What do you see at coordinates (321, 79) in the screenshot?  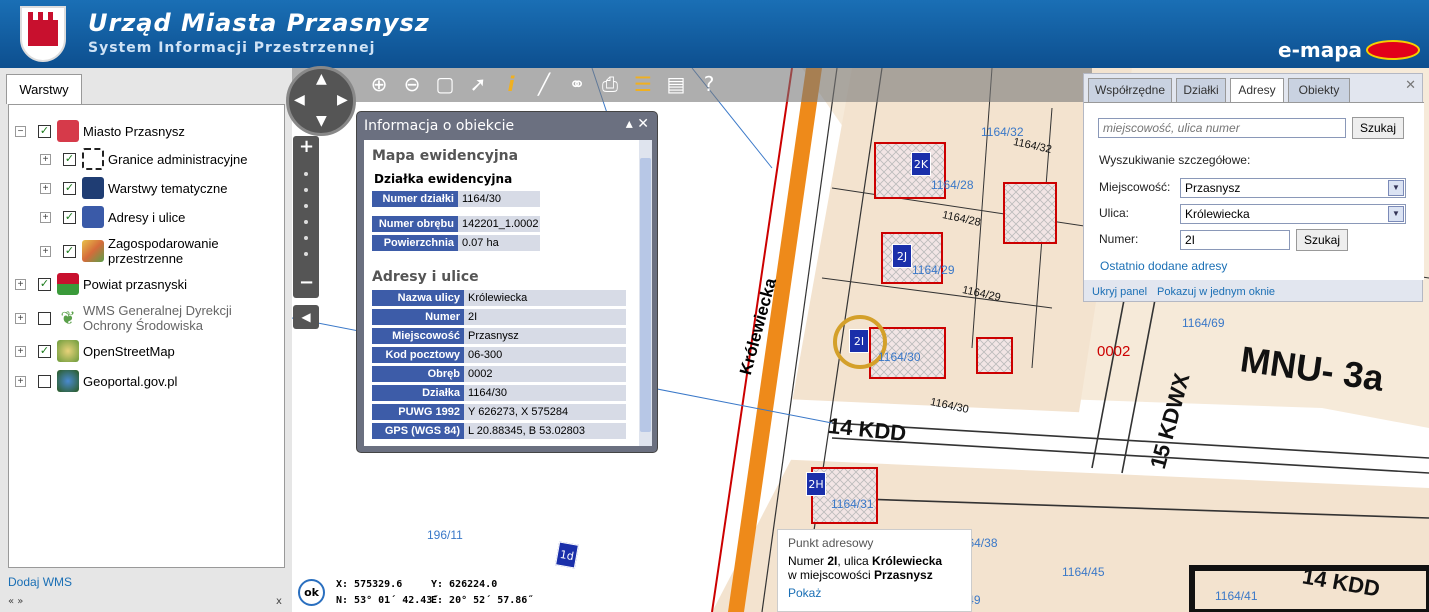 I see `pan-up-icon: ▲` at bounding box center [321, 79].